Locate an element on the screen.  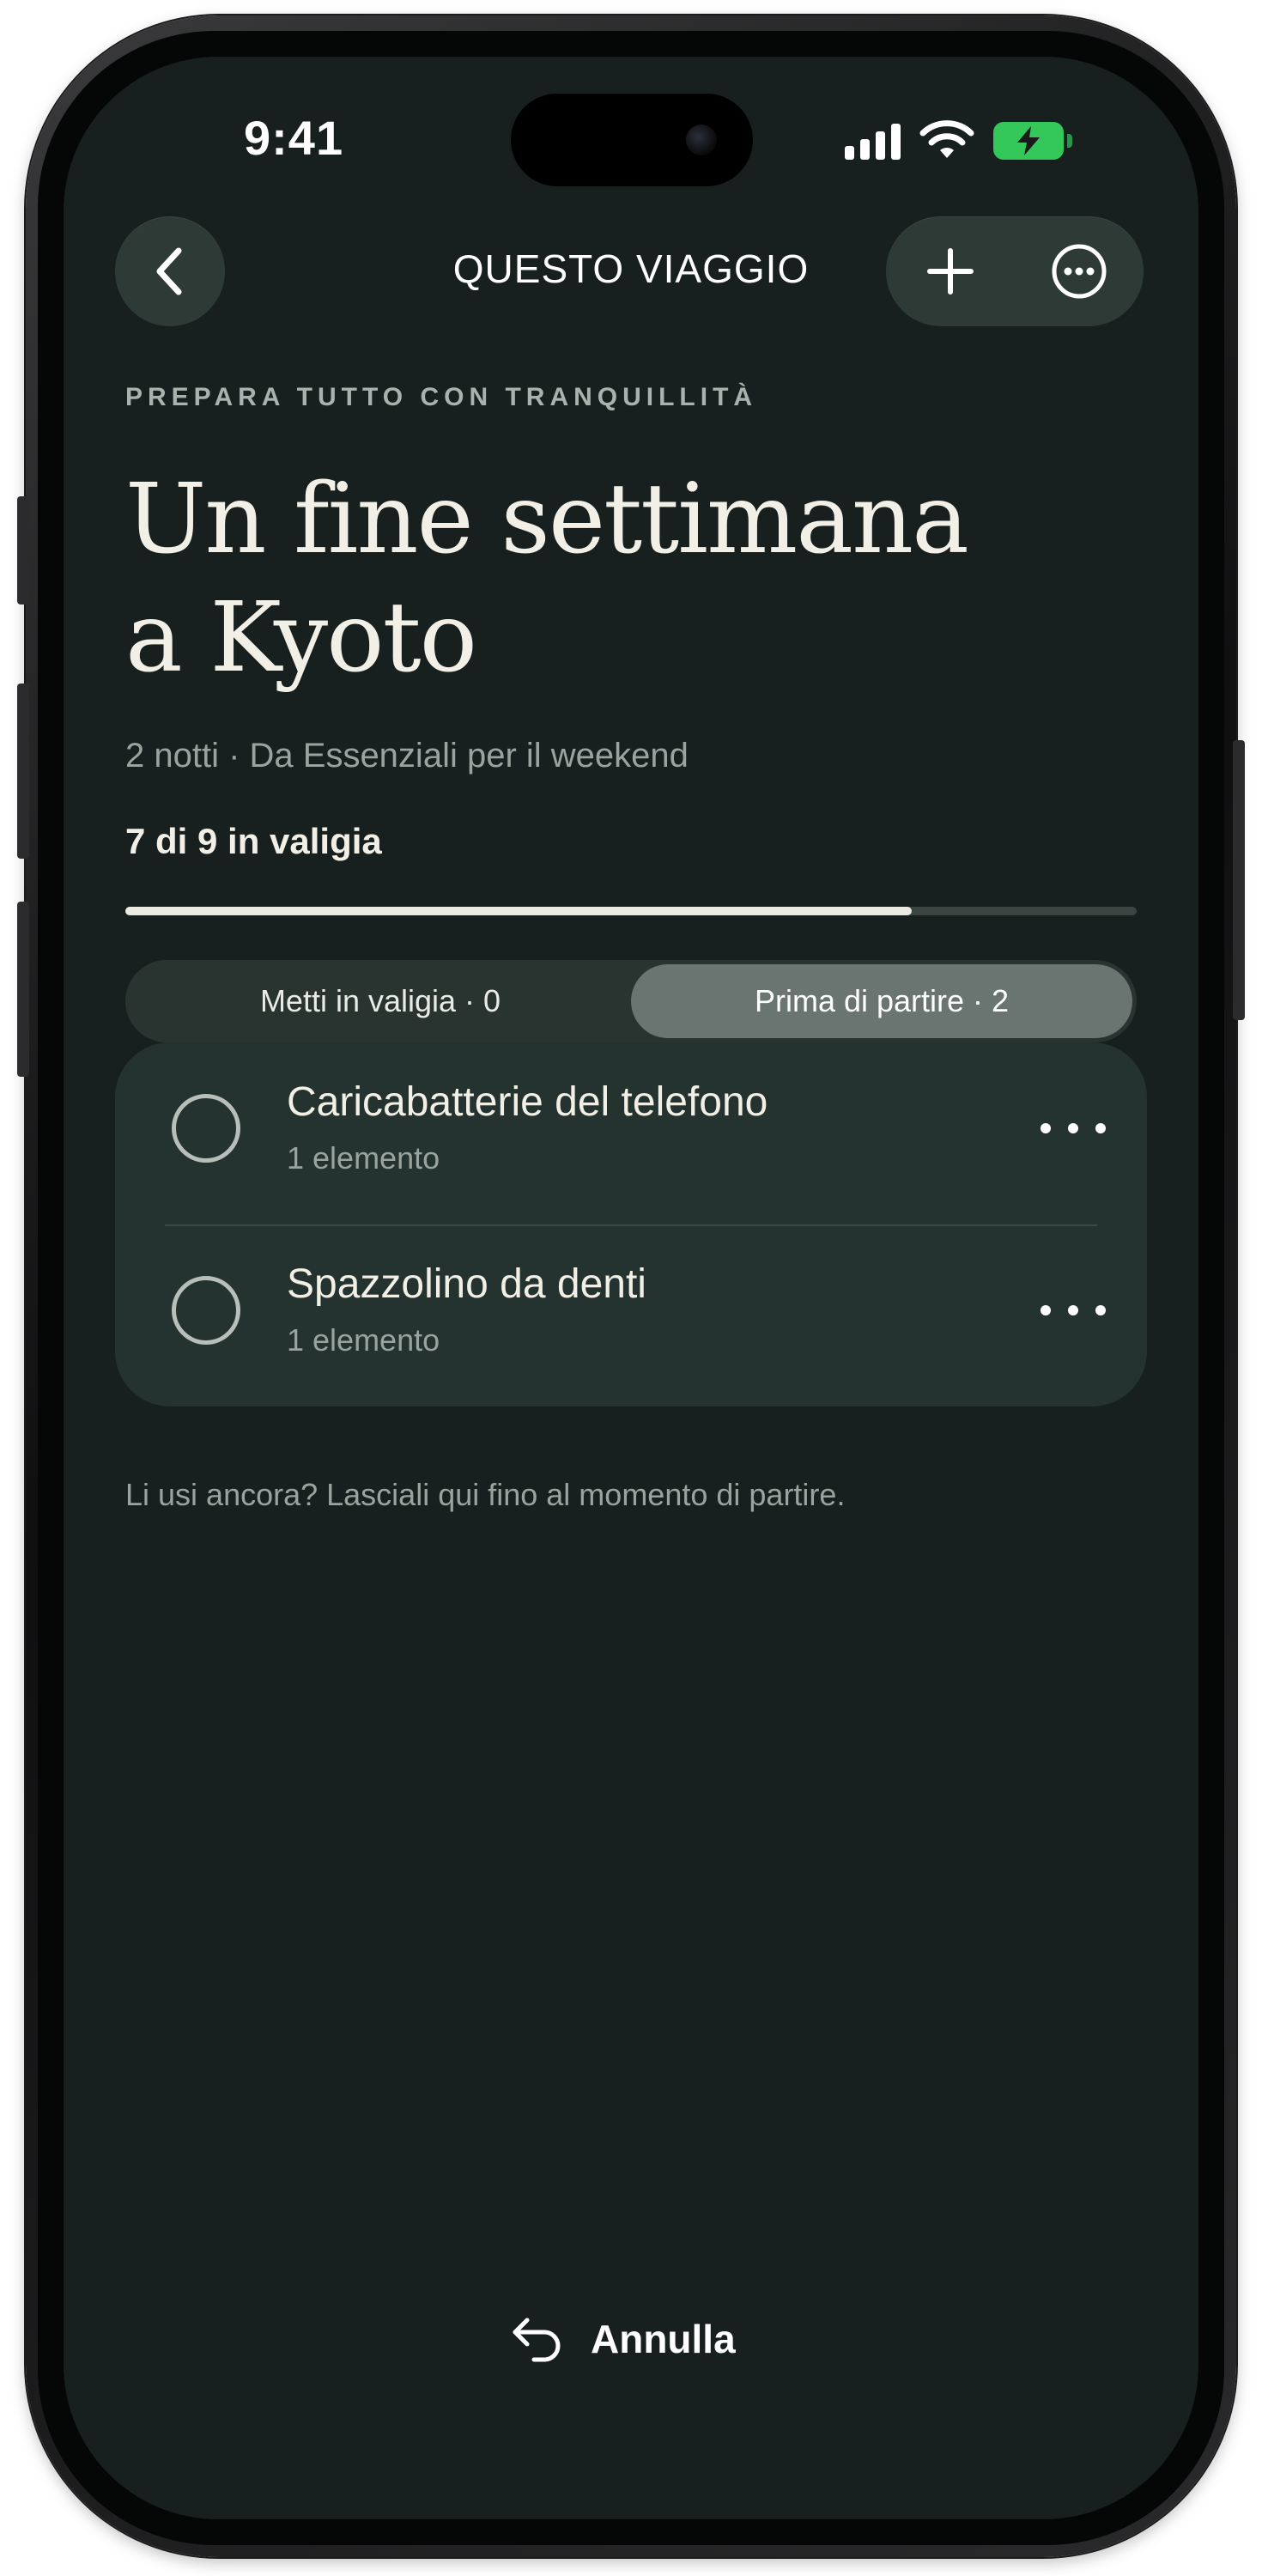
back-button is located at coordinates (170, 271).